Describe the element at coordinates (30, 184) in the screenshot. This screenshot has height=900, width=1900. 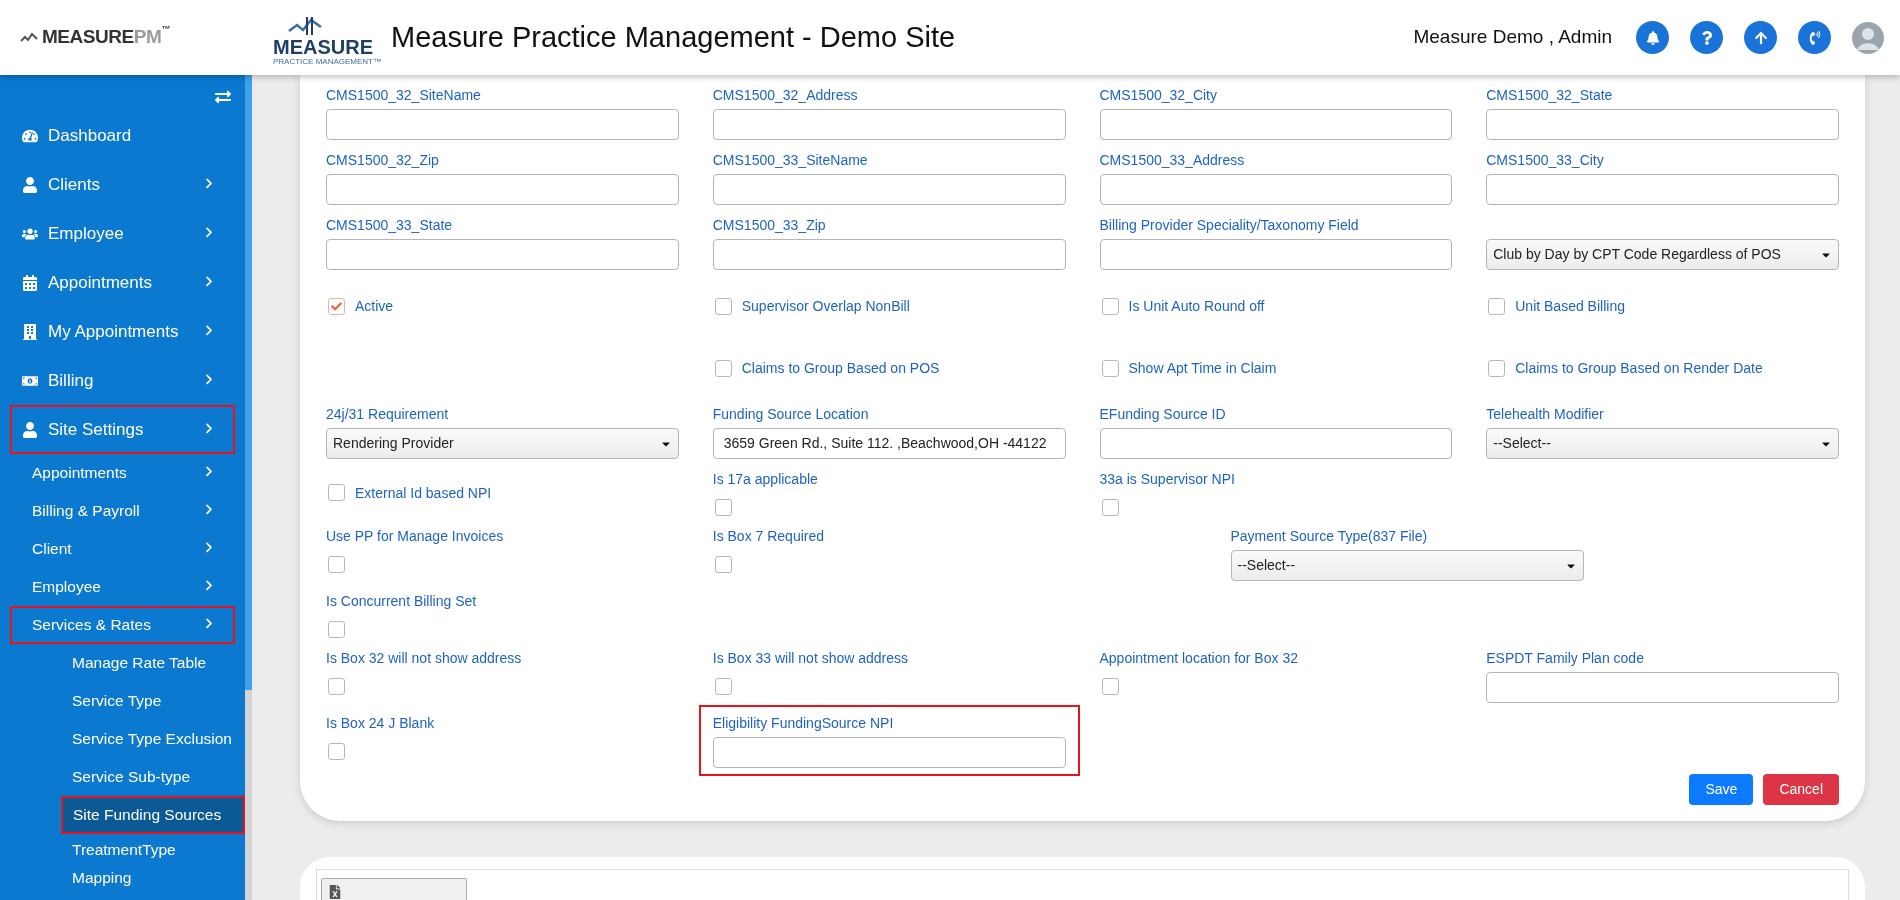
I see `user-icon` at that location.